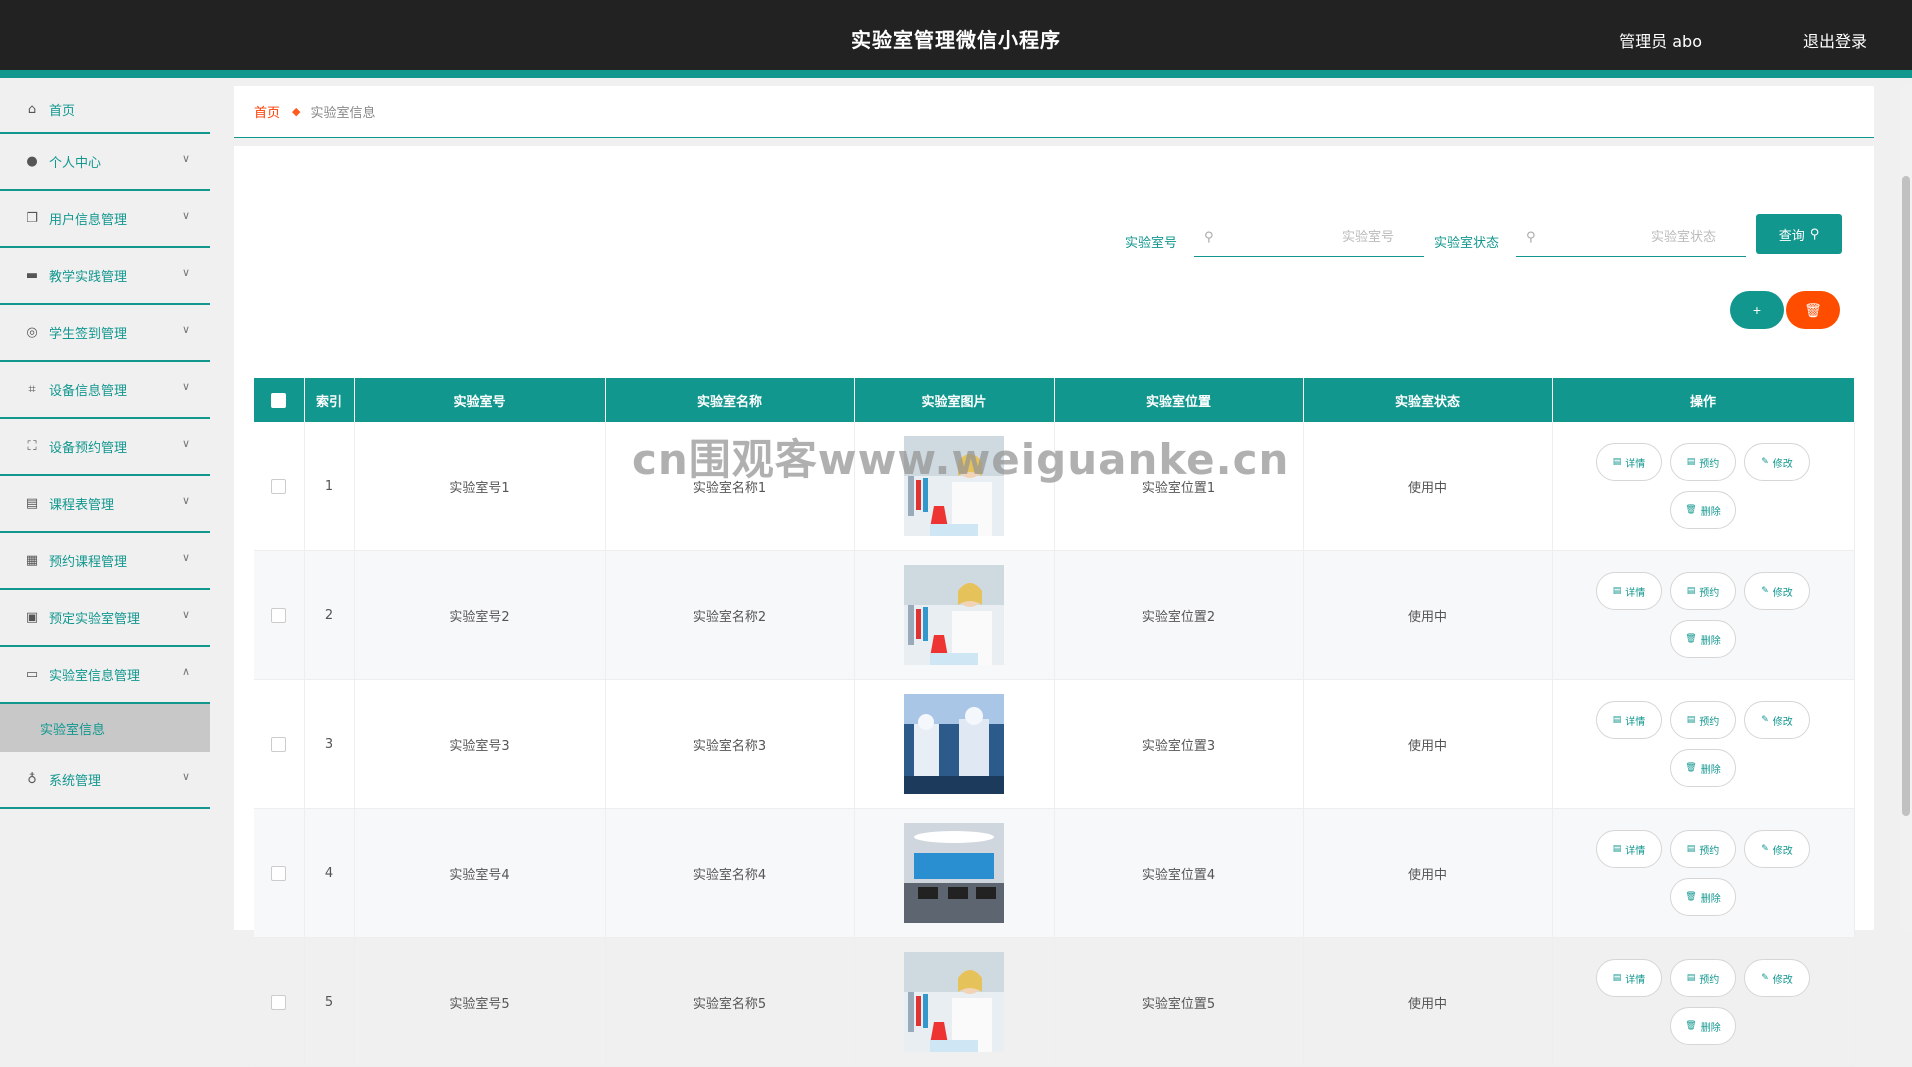  I want to click on column-header: 实验室号, so click(480, 400).